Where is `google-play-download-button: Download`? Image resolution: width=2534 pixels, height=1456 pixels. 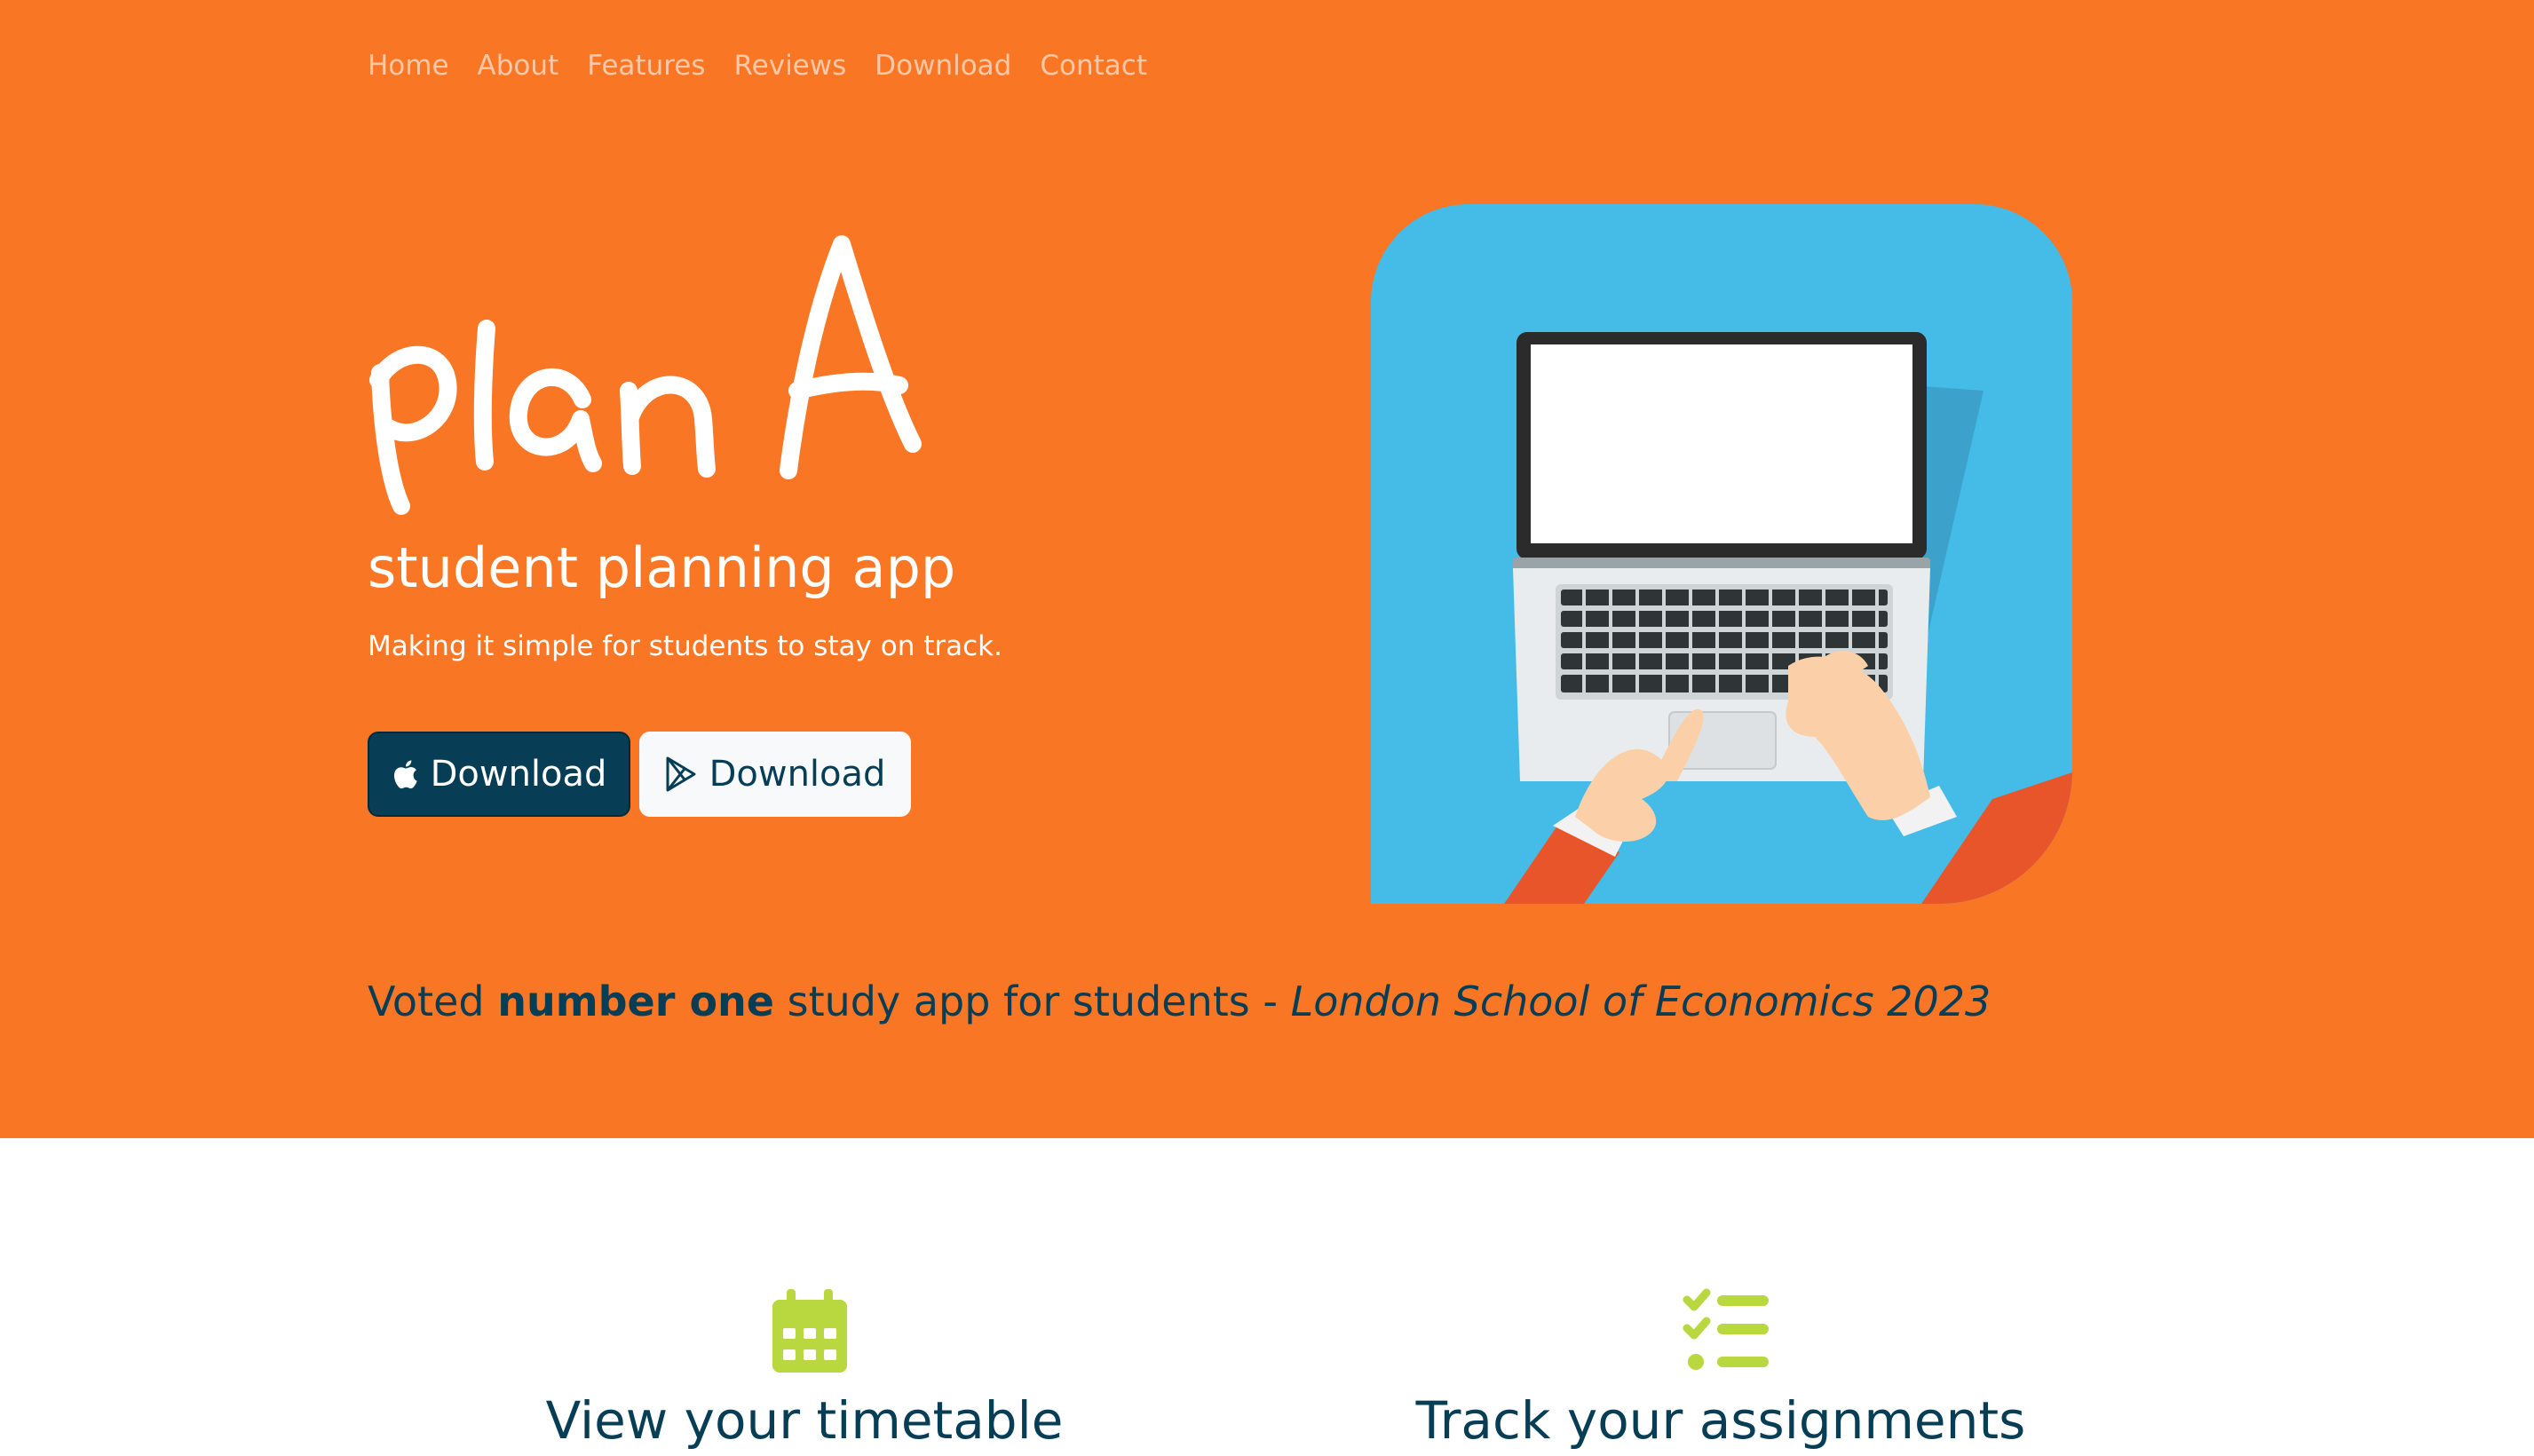 google-play-download-button: Download is located at coordinates (775, 774).